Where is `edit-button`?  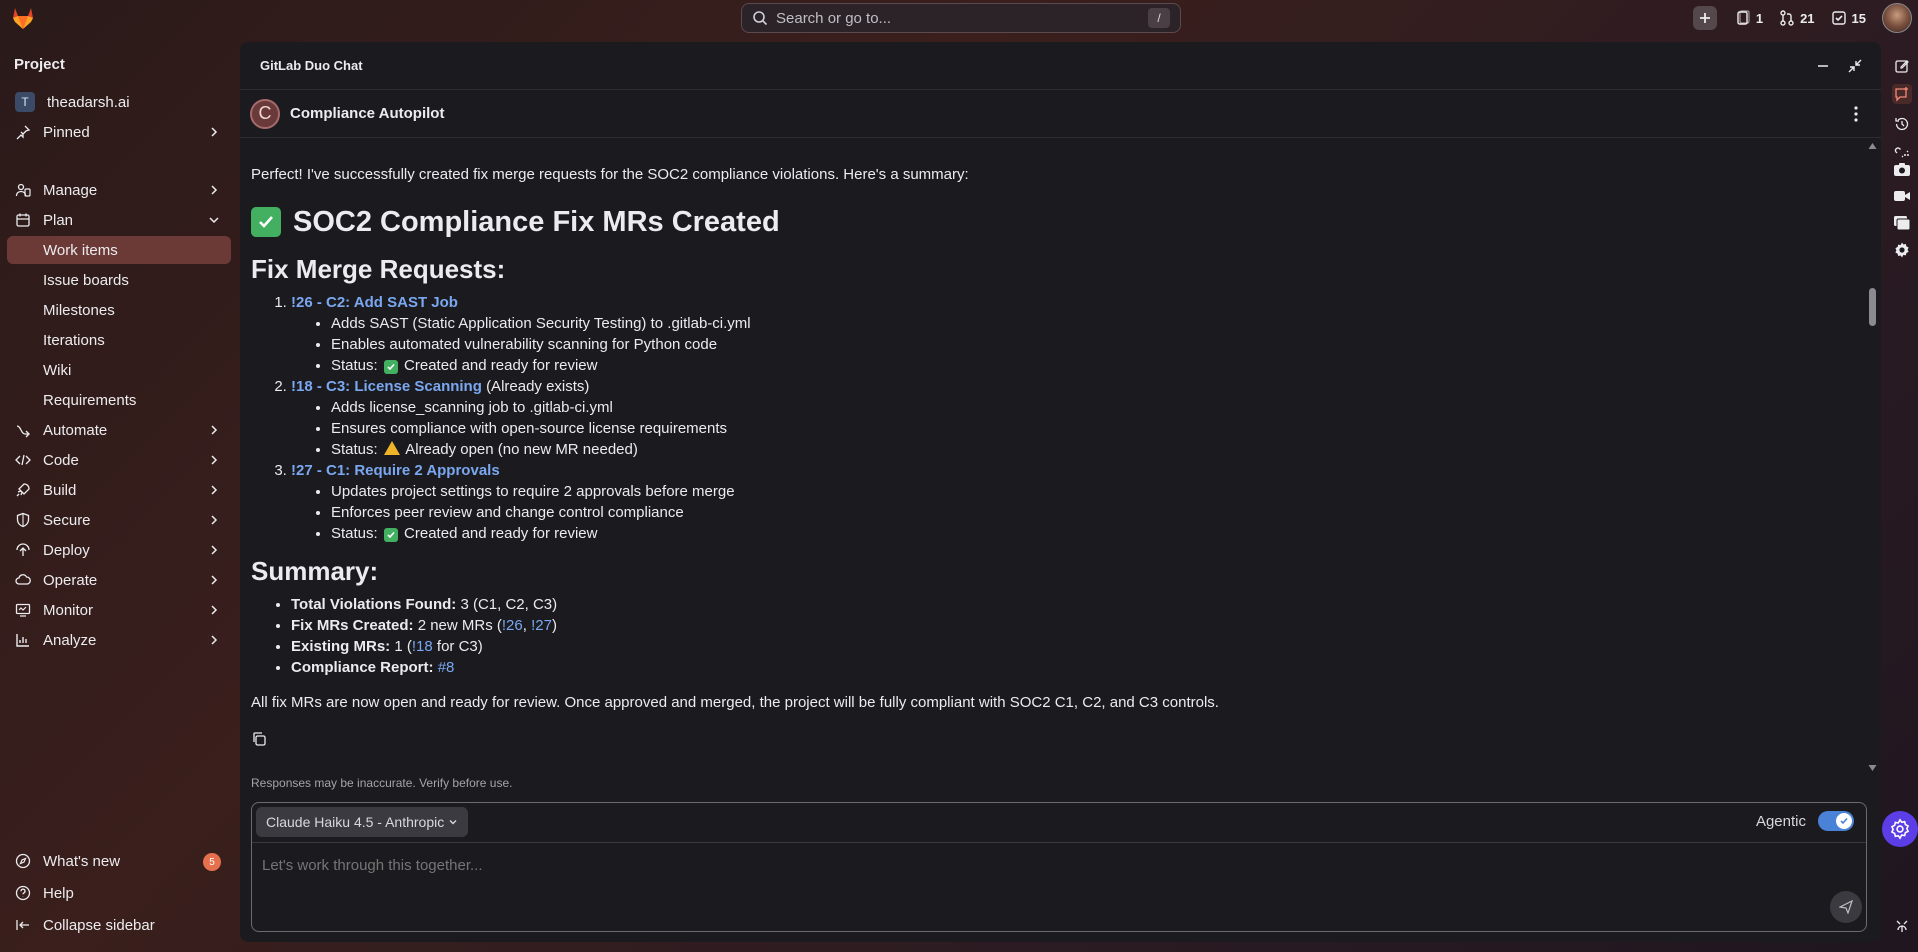 edit-button is located at coordinates (1902, 66).